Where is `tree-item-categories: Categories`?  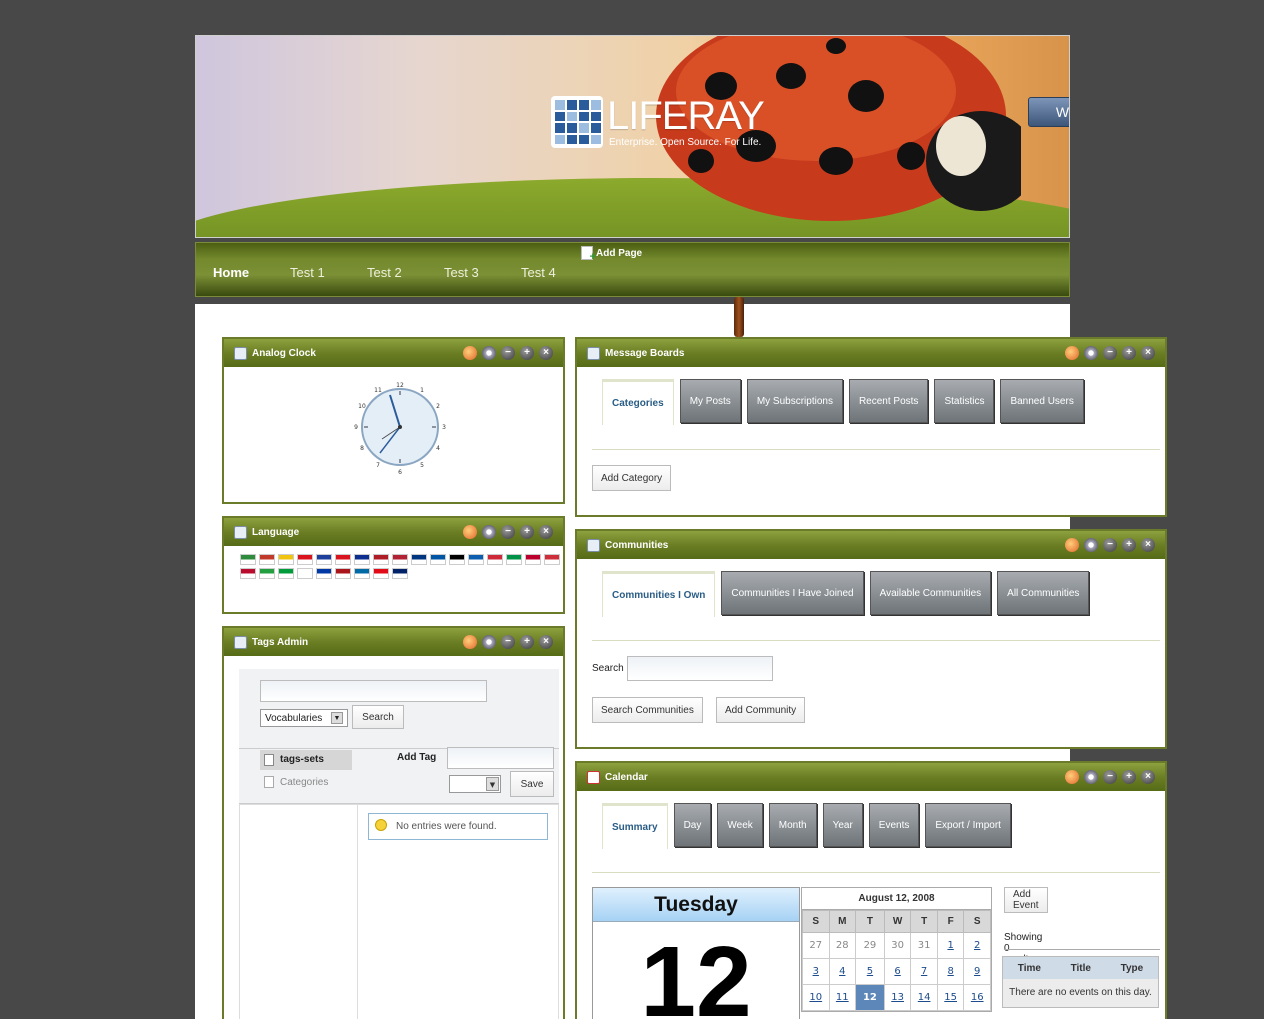
tree-item-categories: Categories is located at coordinates (304, 782).